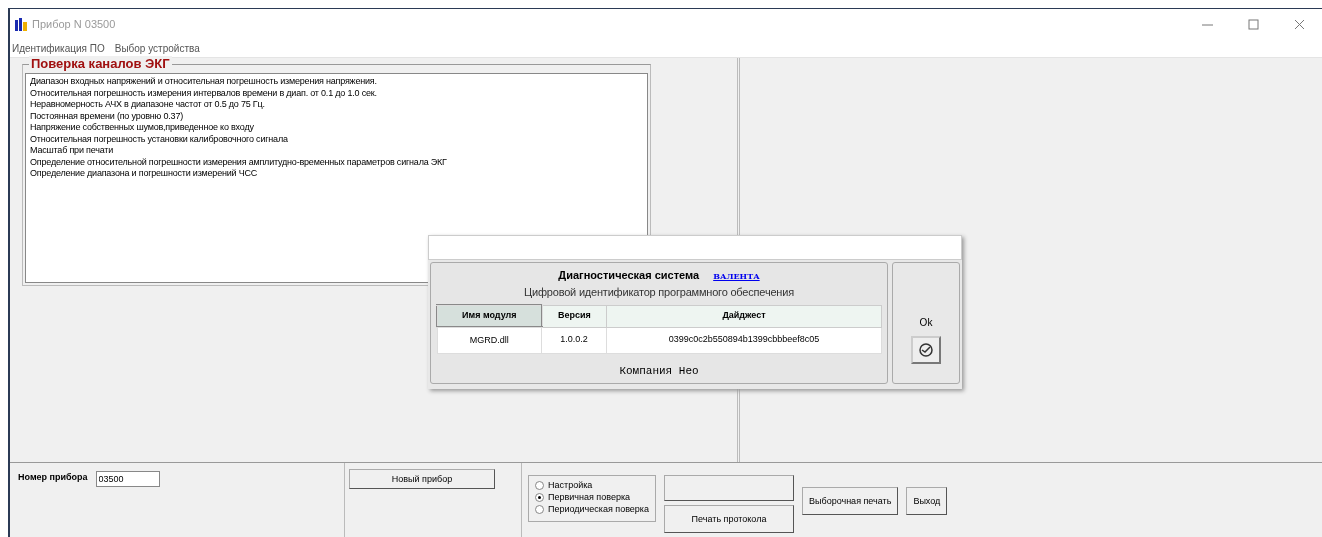 The height and width of the screenshot is (537, 1322). Describe the element at coordinates (574, 316) in the screenshot. I see `column-header: Версия` at that location.